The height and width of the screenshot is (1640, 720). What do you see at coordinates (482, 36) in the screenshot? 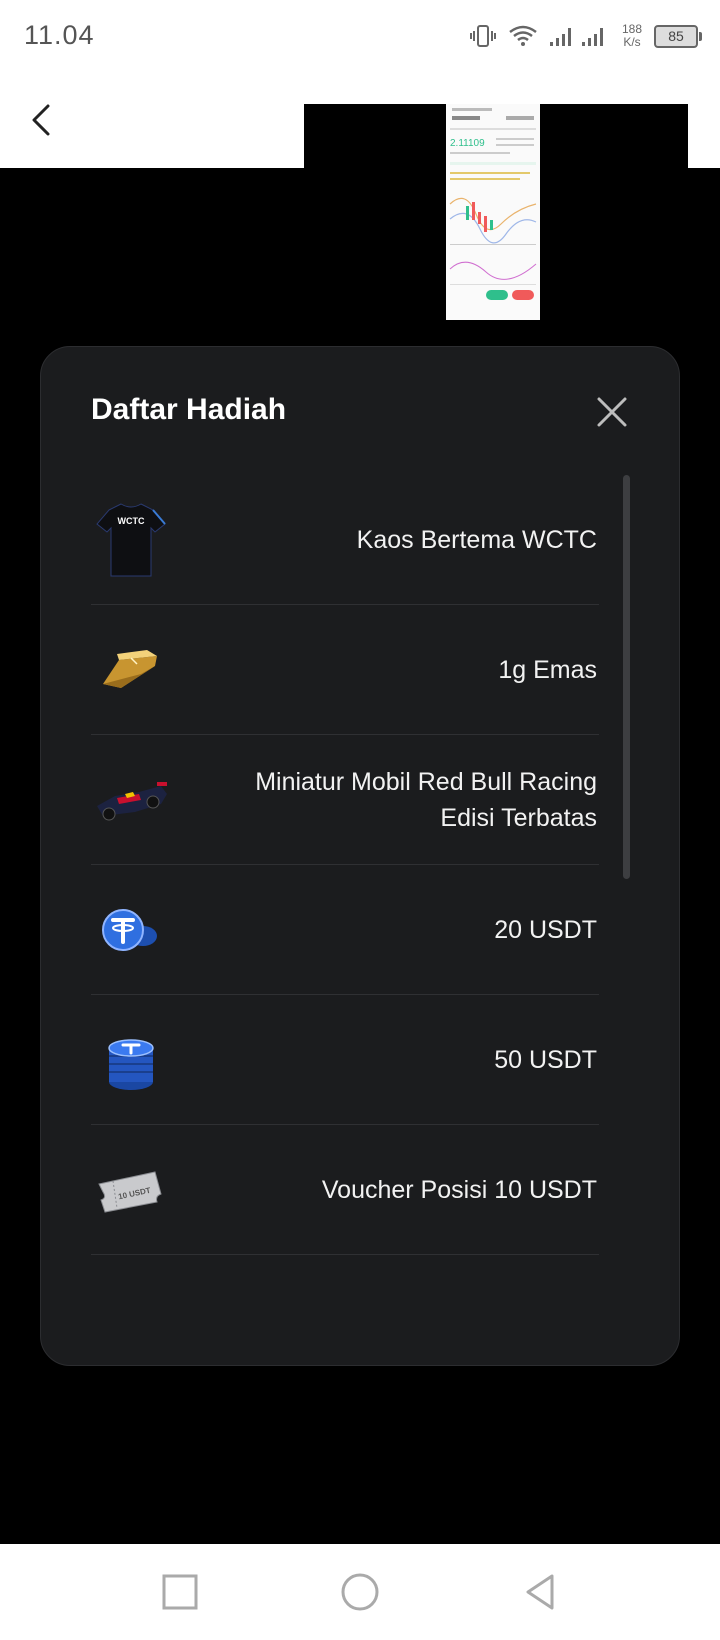
I see `vibrate-icon` at bounding box center [482, 36].